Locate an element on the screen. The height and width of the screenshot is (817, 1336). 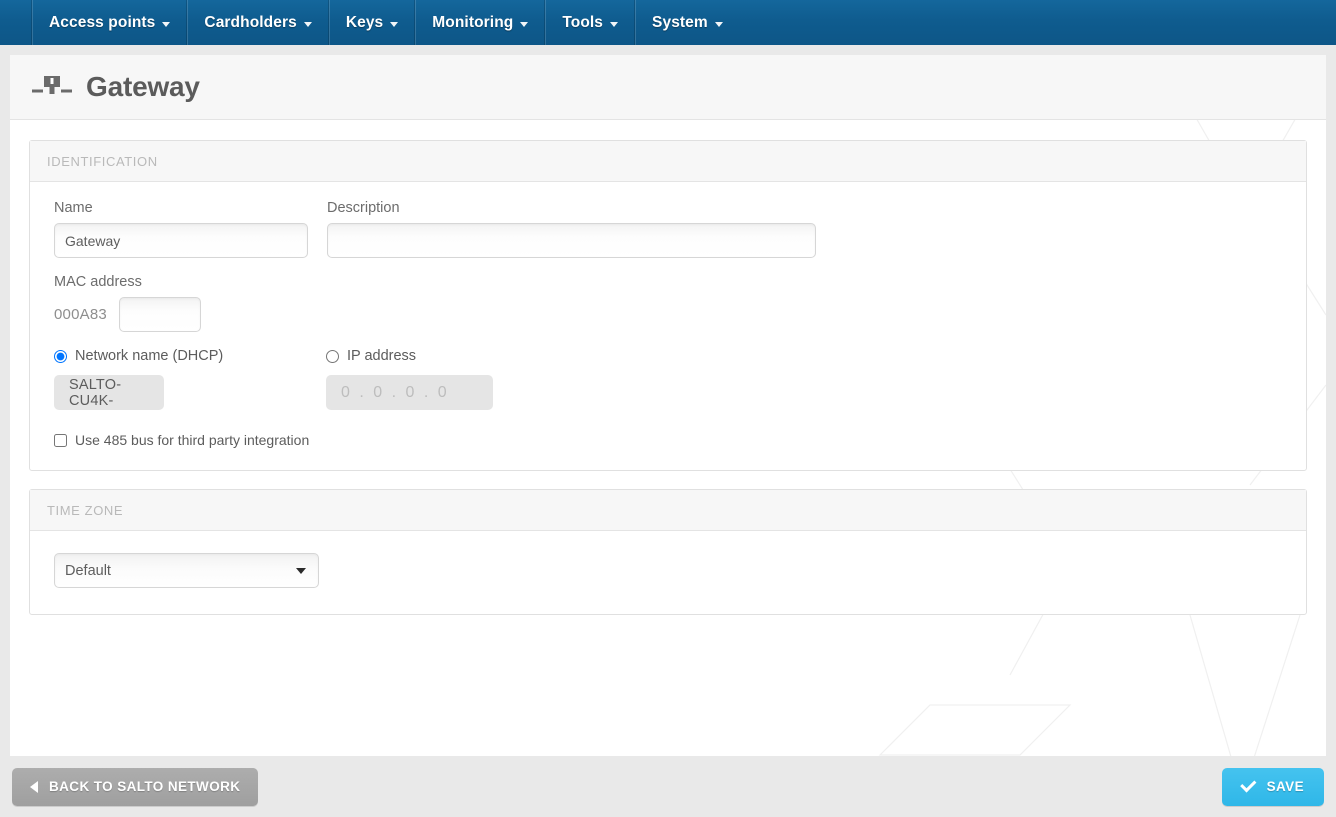
name-description-row: Name Description is located at coordinates (668, 237).